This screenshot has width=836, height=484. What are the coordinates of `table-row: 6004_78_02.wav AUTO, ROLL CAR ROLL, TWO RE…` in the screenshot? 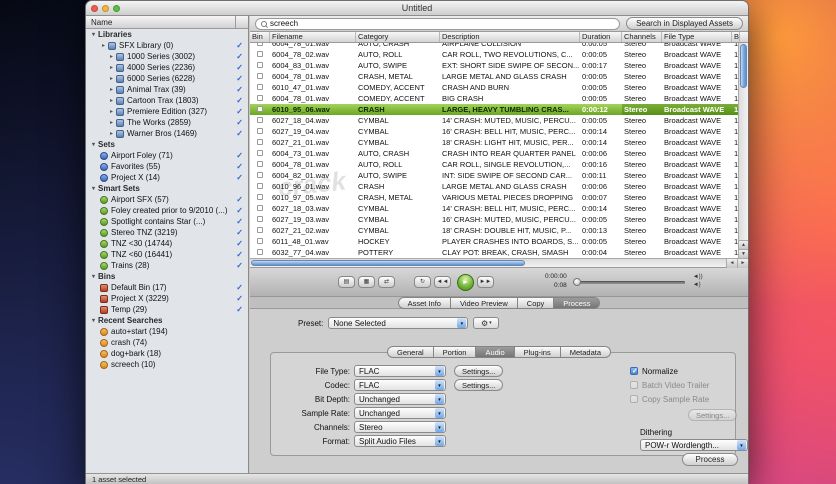 It's located at (494, 54).